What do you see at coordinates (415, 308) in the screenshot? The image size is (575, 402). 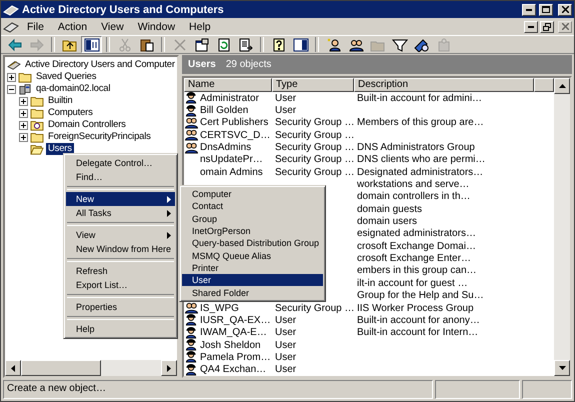 I see `description-cell: IIS Worker Process Group` at bounding box center [415, 308].